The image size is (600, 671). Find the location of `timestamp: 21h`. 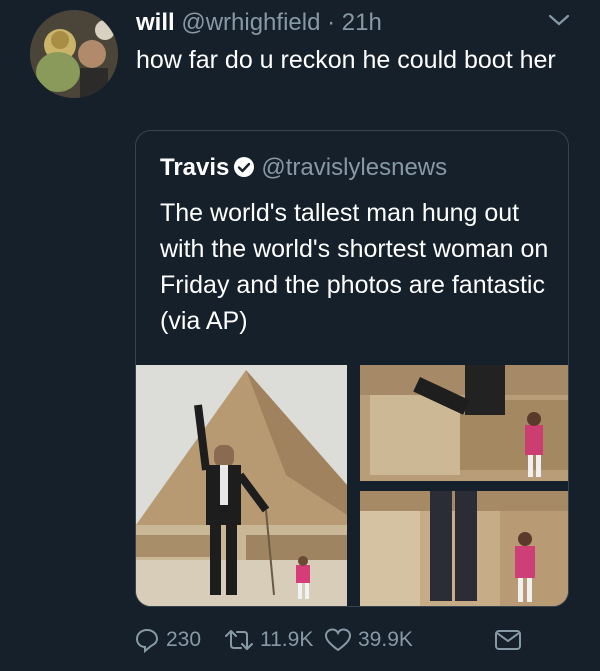

timestamp: 21h is located at coordinates (362, 22).